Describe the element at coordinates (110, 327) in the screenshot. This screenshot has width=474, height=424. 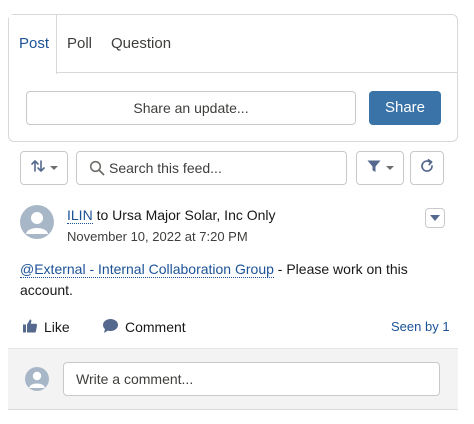
I see `speech-bubble-icon` at that location.